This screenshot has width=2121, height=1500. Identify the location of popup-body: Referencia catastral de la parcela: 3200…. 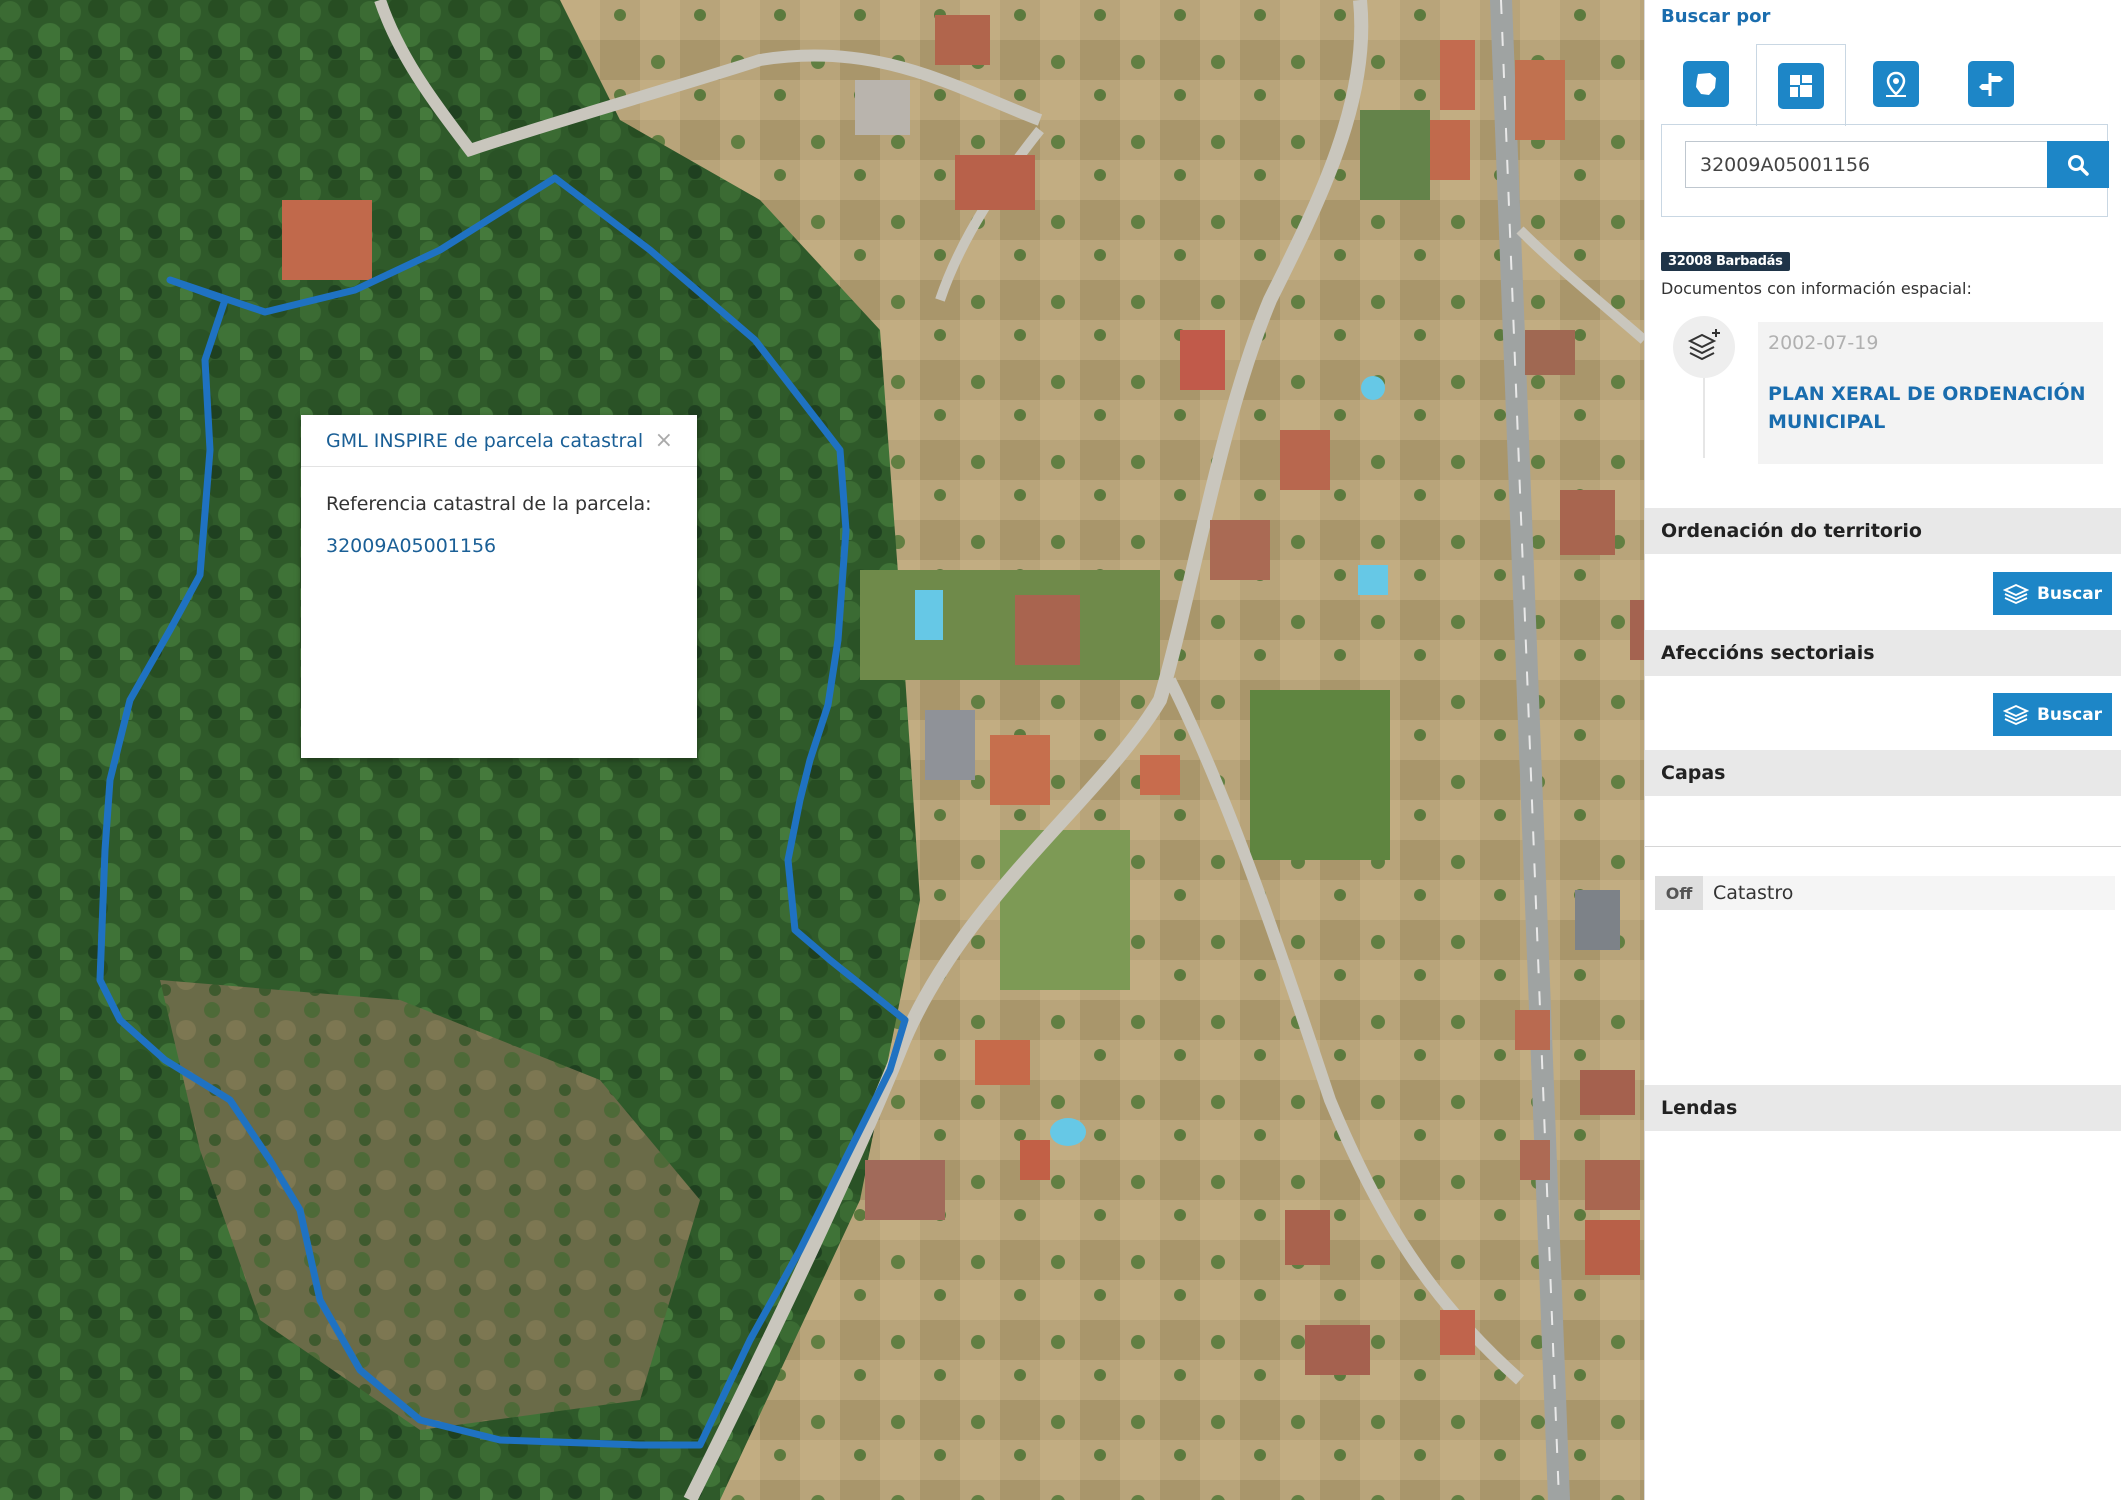
(499, 512).